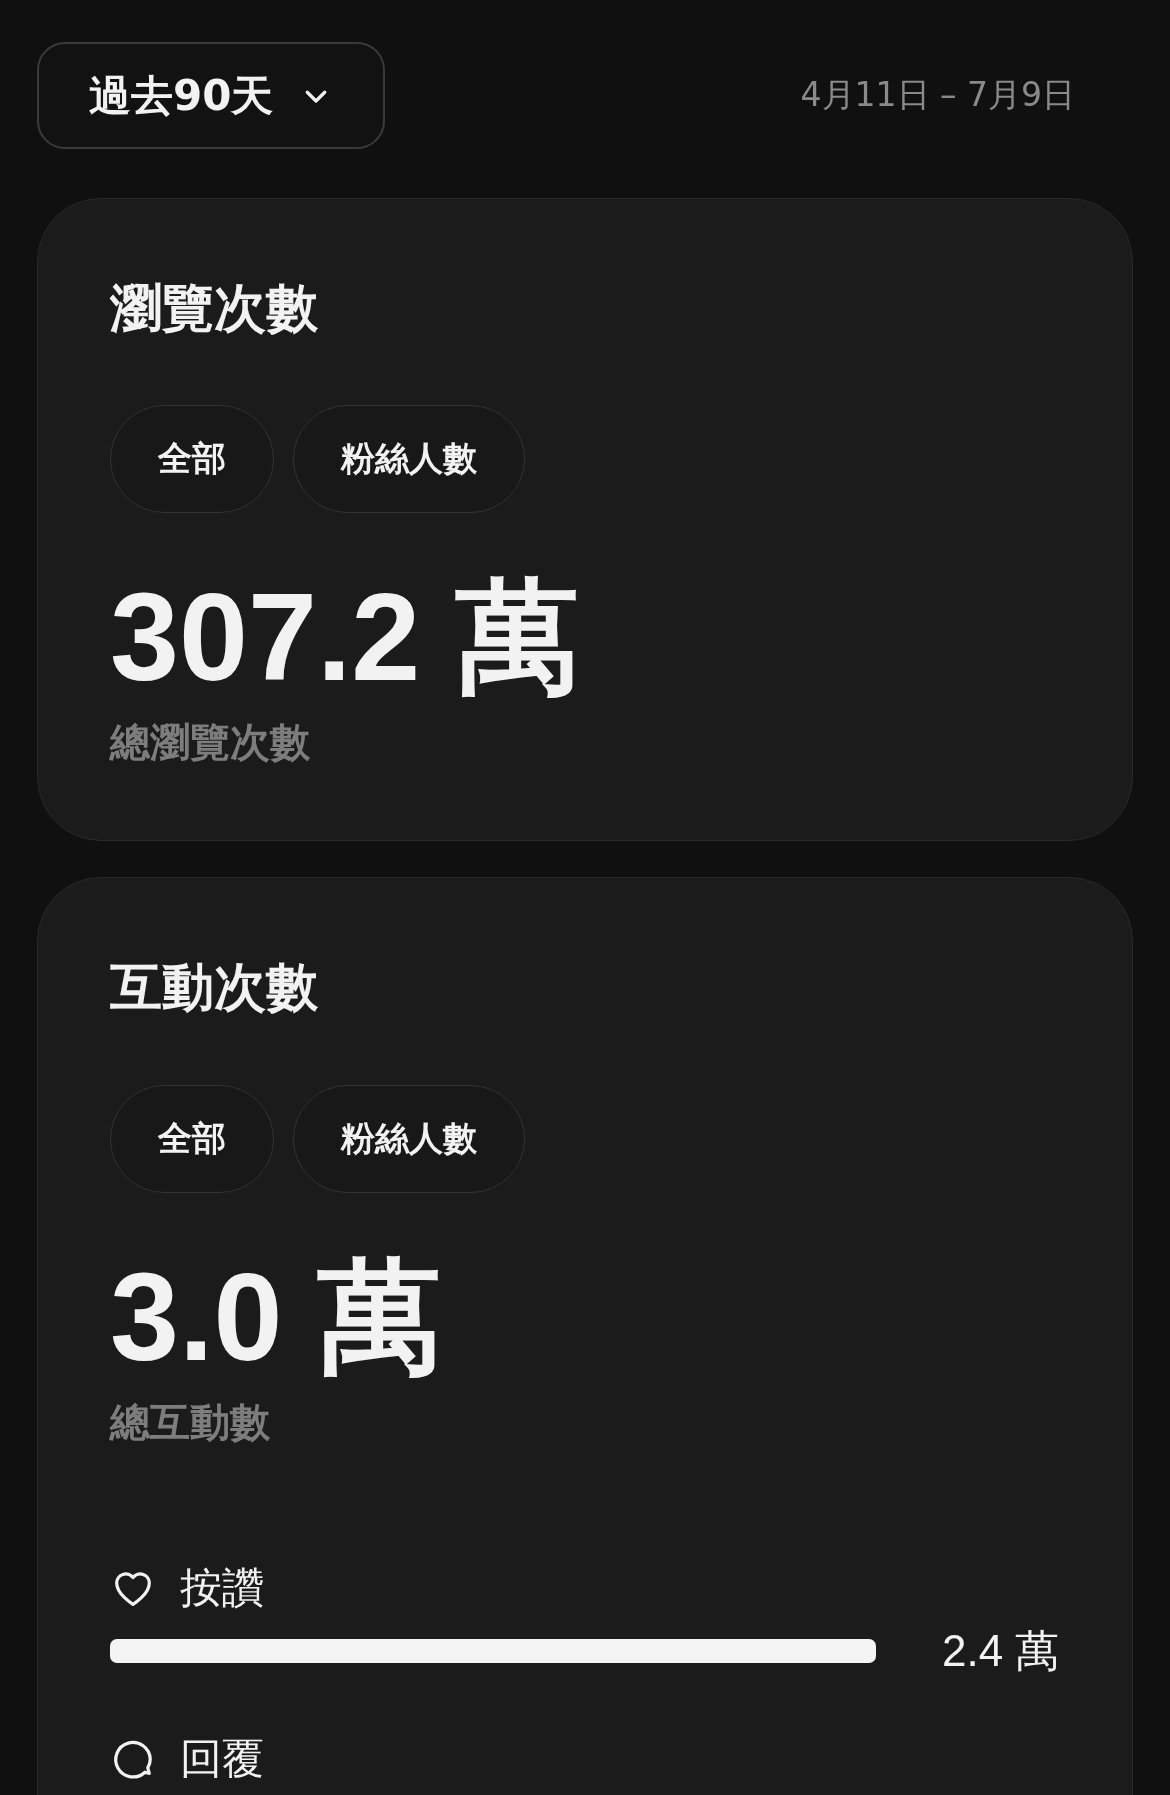  I want to click on total-value: 307.2 萬, so click(345, 637).